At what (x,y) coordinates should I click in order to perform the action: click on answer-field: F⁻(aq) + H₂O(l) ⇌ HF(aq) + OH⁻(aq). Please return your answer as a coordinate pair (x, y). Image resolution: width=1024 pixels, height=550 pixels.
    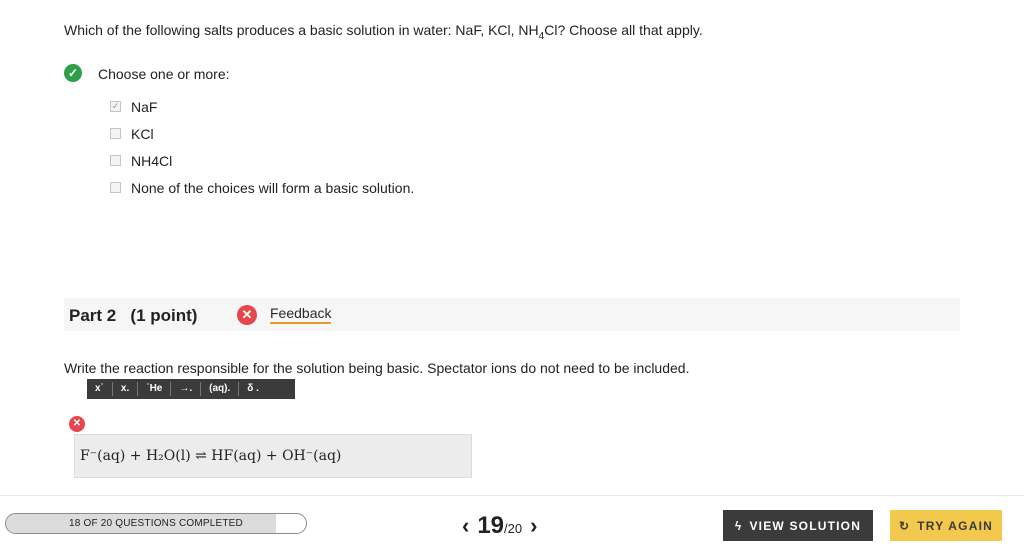
    Looking at the image, I should click on (273, 456).